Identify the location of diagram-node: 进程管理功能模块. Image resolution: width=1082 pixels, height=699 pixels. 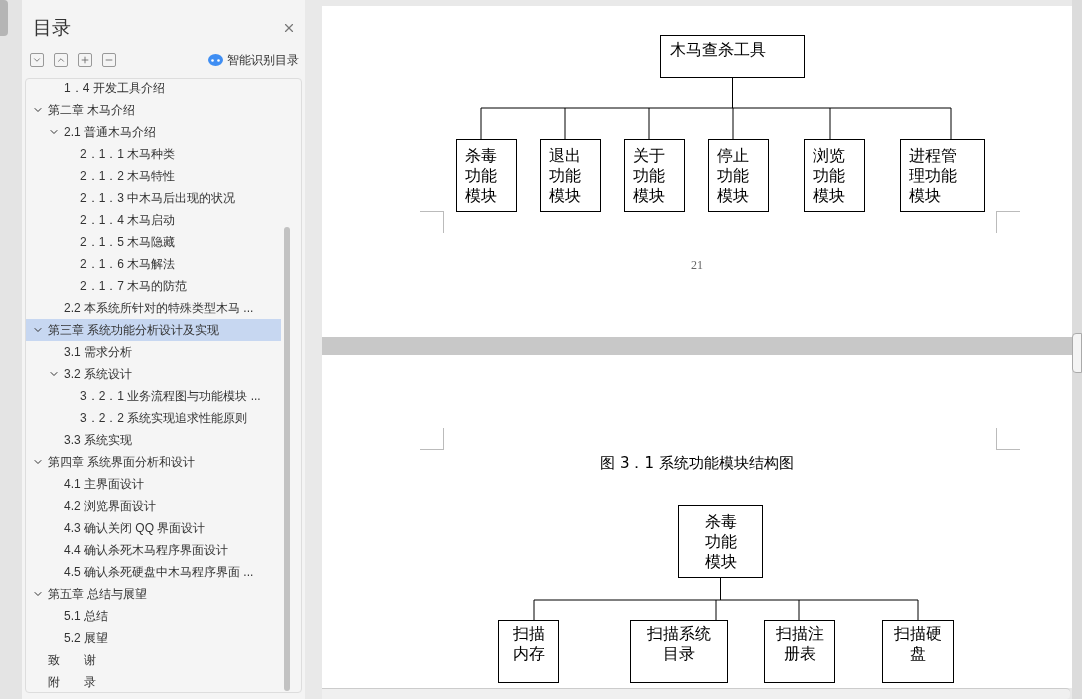
(942, 175).